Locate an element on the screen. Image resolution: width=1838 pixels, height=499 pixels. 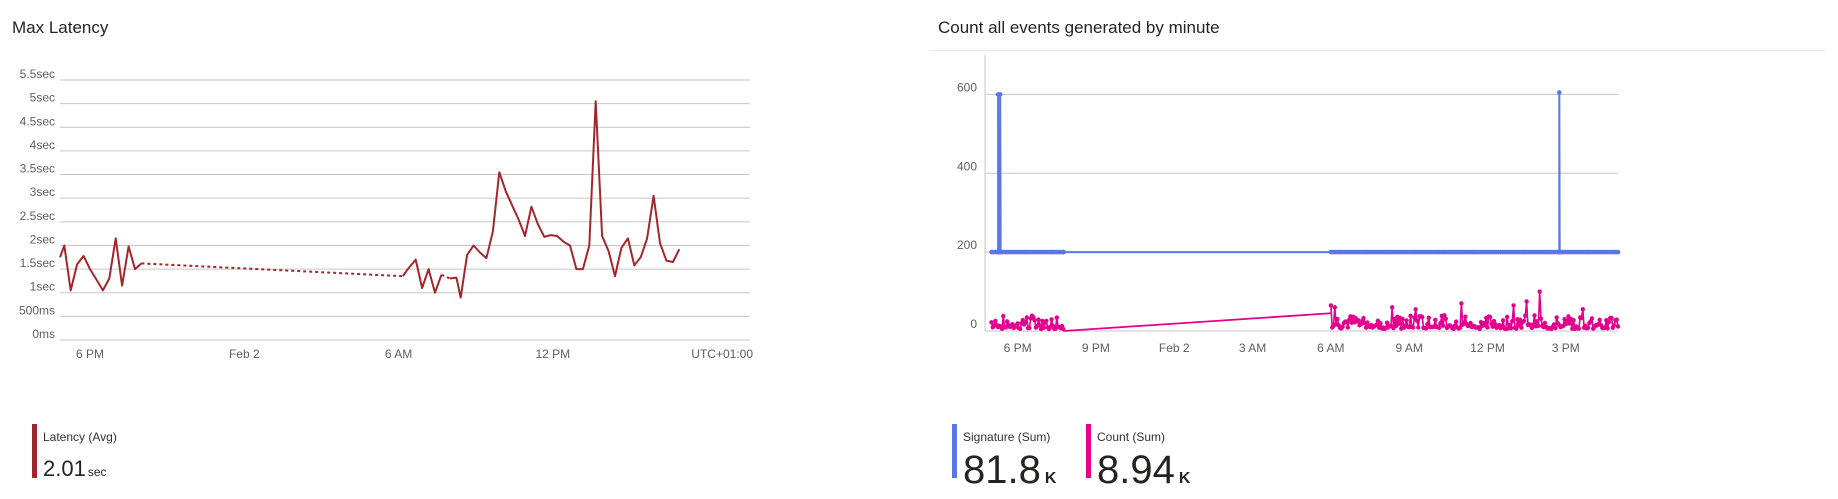
latency-gap-line is located at coordinates (446, 276).